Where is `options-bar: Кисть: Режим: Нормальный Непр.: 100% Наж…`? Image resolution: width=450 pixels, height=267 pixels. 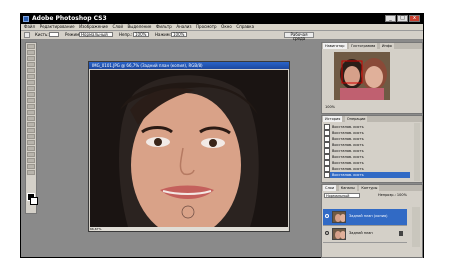
options-bar: Кисть: Режим: Нормальный Непр.: 100% Наж… is located at coordinates (222, 36).